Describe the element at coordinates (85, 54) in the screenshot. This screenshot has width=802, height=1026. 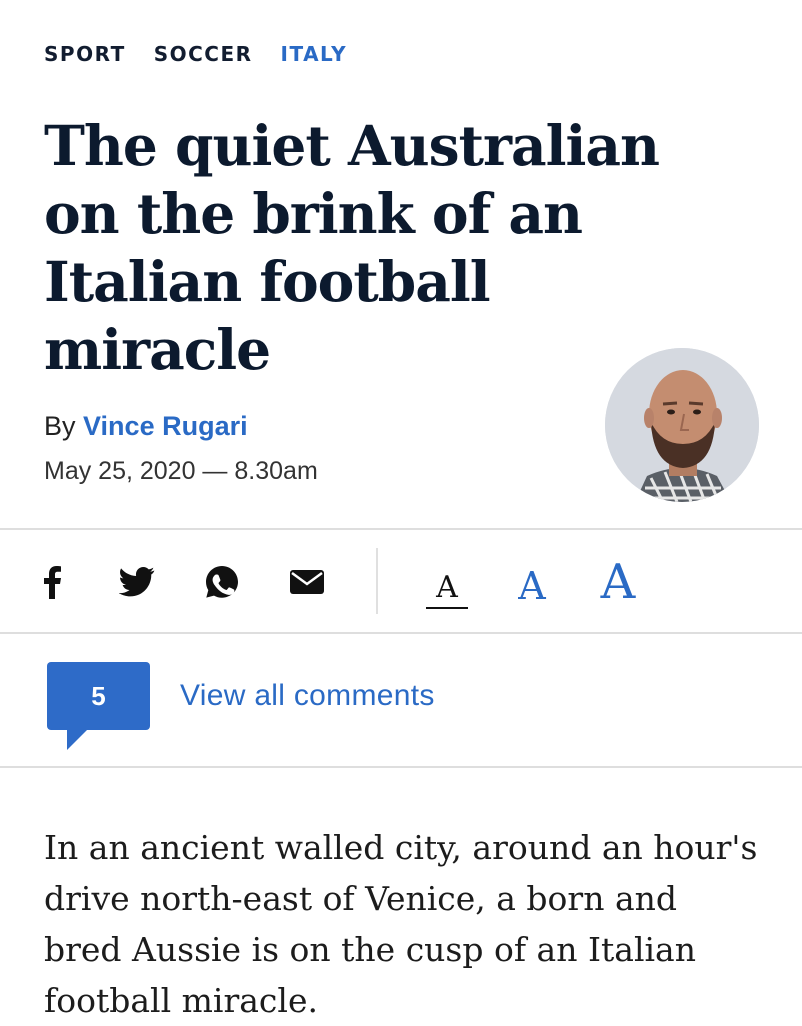
I see `breadcrumb-sport: SPORT` at that location.